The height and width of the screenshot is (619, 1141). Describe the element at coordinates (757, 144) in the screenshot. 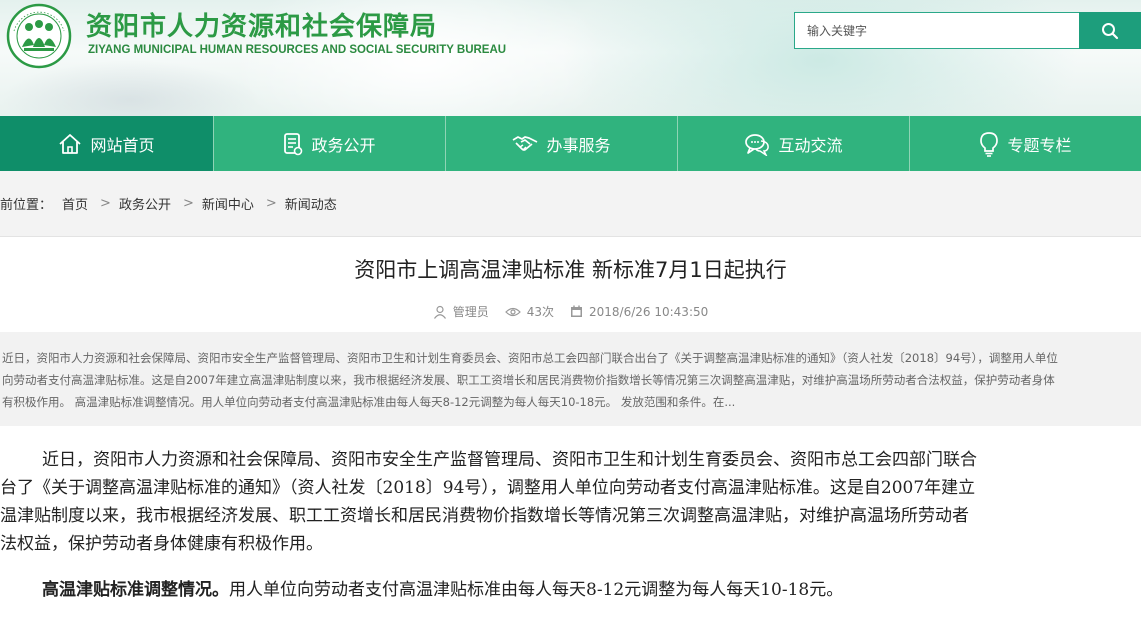

I see `chat-icon` at that location.